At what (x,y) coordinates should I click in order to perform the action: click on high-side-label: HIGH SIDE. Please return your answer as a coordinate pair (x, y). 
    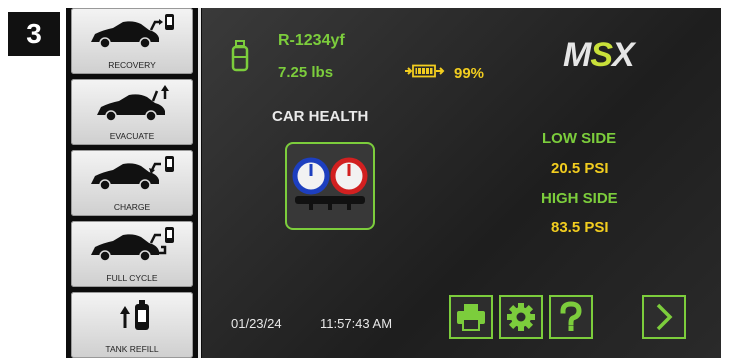
    Looking at the image, I should click on (579, 198).